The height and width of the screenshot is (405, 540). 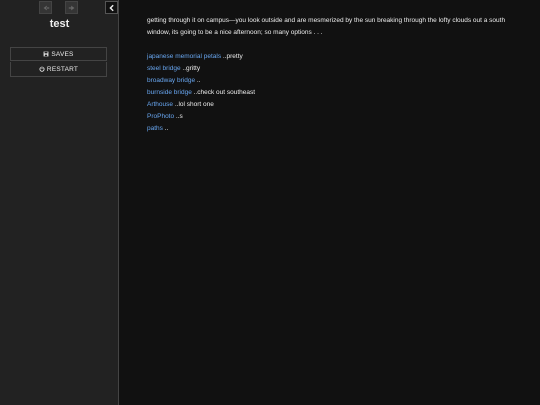 I want to click on link-broadway-bridge: broadway bridge, so click(x=171, y=80).